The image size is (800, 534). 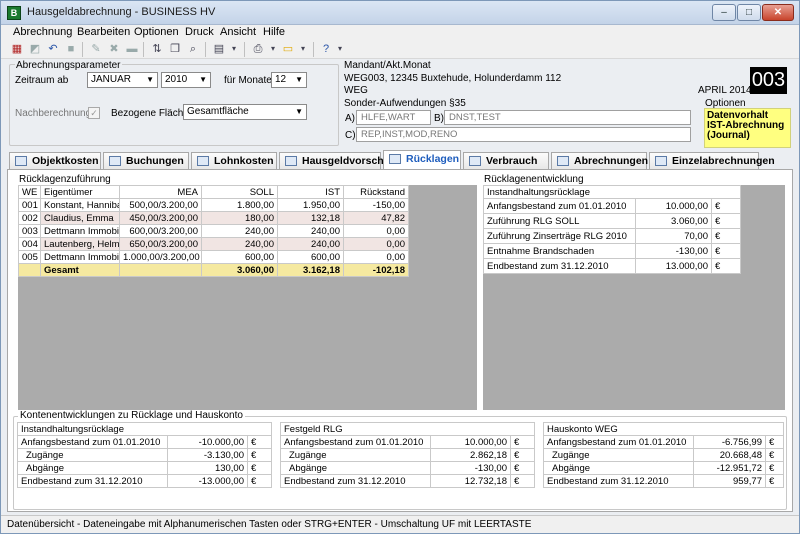 I want to click on we-cell: 004, so click(x=29, y=244).